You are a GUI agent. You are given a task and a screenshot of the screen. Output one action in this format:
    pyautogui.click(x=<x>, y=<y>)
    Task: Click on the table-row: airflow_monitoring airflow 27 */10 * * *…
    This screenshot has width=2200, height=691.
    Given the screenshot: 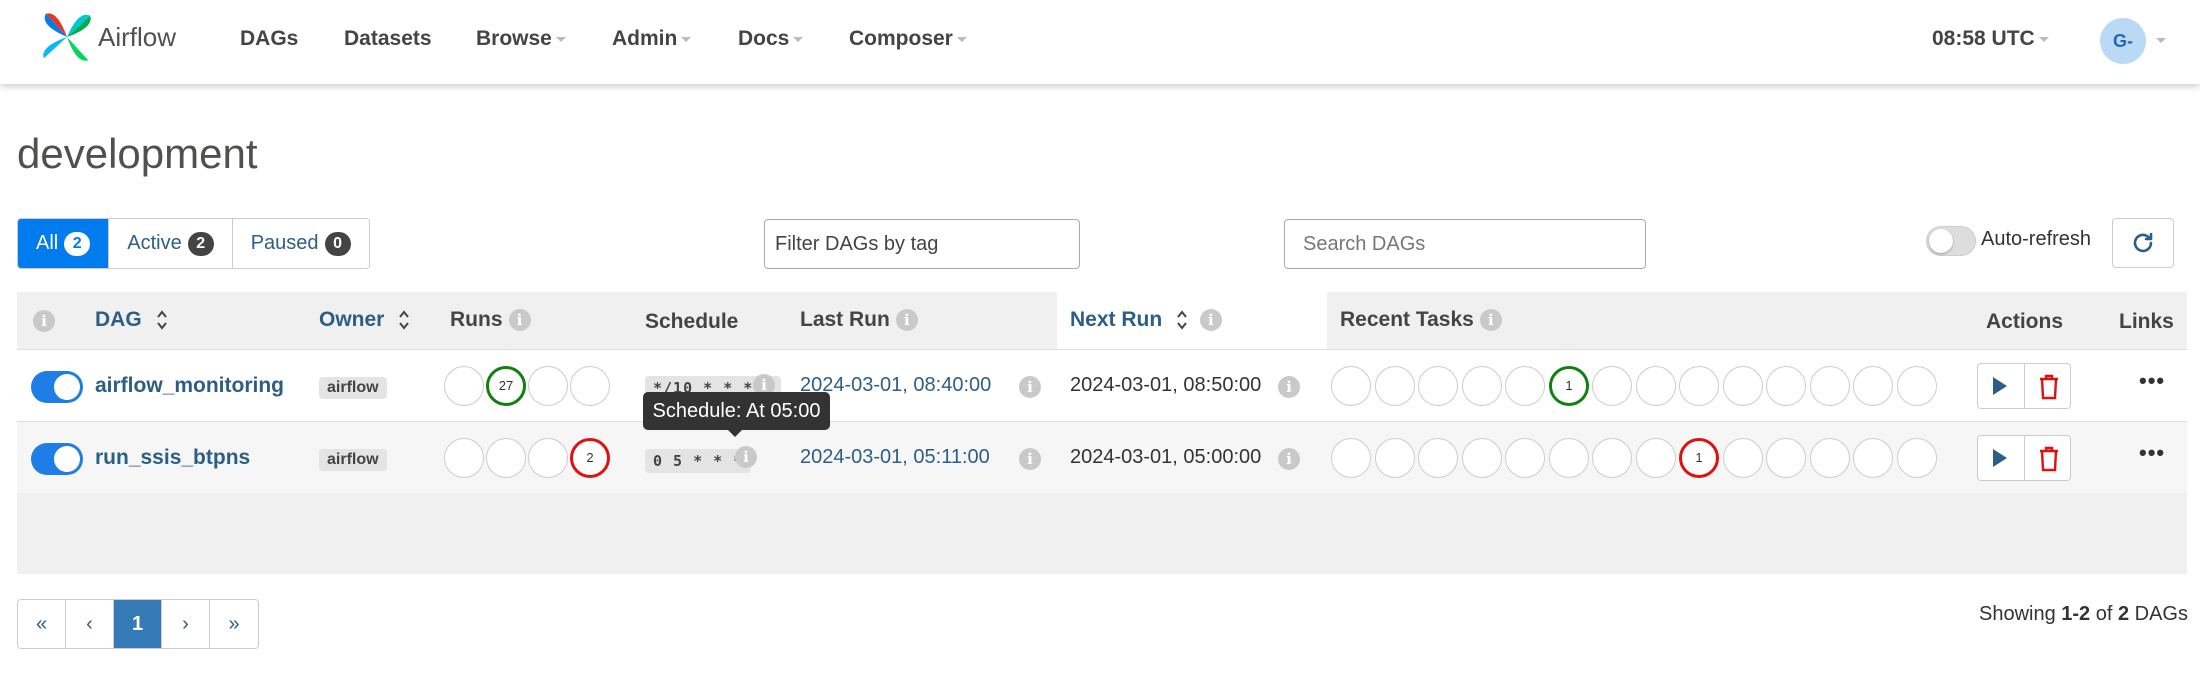 What is the action you would take?
    pyautogui.click(x=1102, y=385)
    